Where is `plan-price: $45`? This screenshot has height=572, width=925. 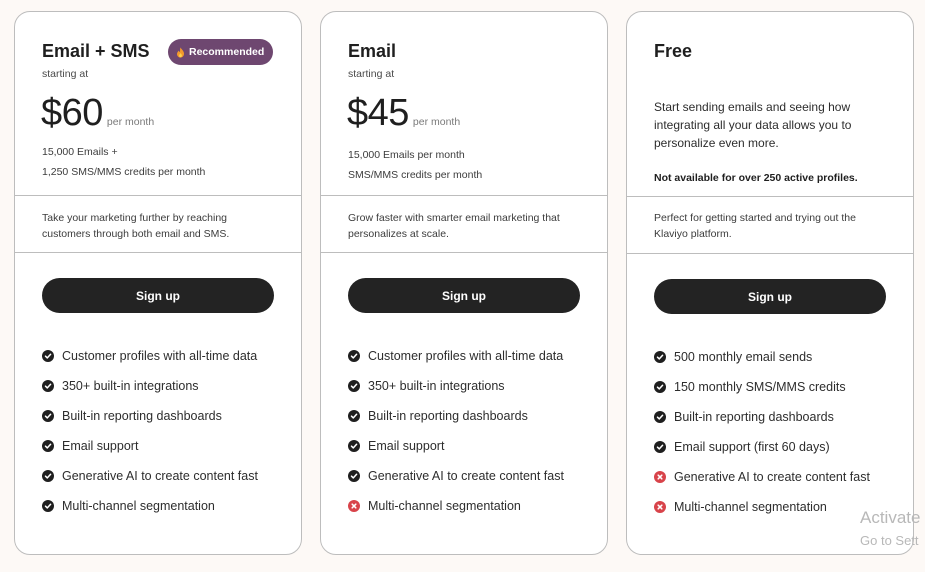
plan-price: $45 is located at coordinates (378, 113).